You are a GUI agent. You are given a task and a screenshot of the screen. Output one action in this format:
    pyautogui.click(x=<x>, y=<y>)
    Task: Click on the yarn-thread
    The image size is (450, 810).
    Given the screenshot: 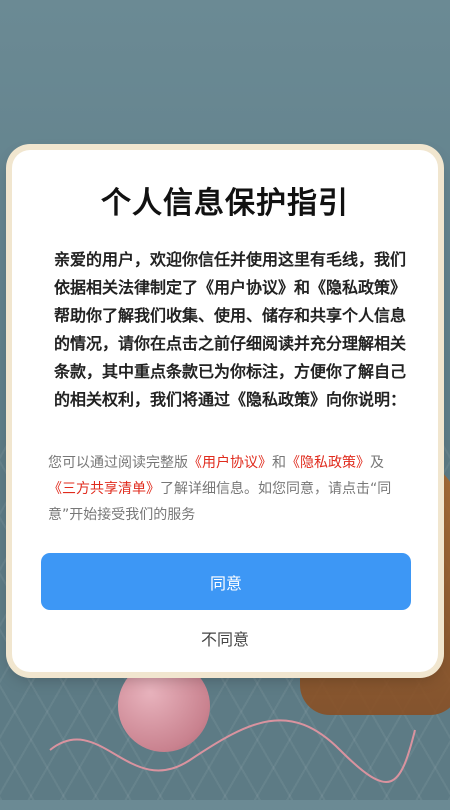 What is the action you would take?
    pyautogui.click(x=232, y=751)
    